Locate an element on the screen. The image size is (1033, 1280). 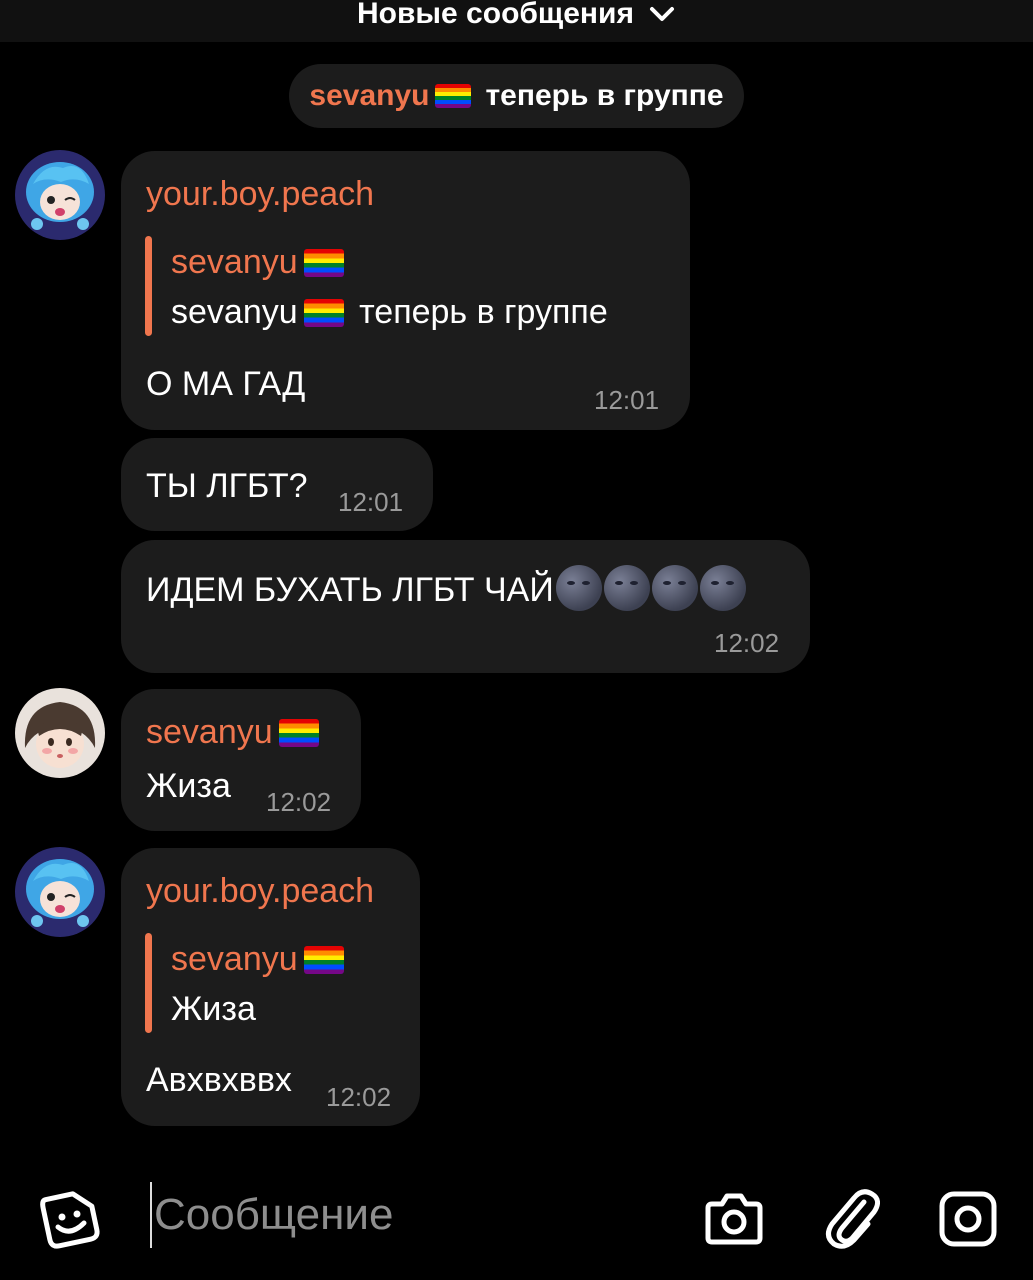
avatar-sevanyu is located at coordinates (60, 733).